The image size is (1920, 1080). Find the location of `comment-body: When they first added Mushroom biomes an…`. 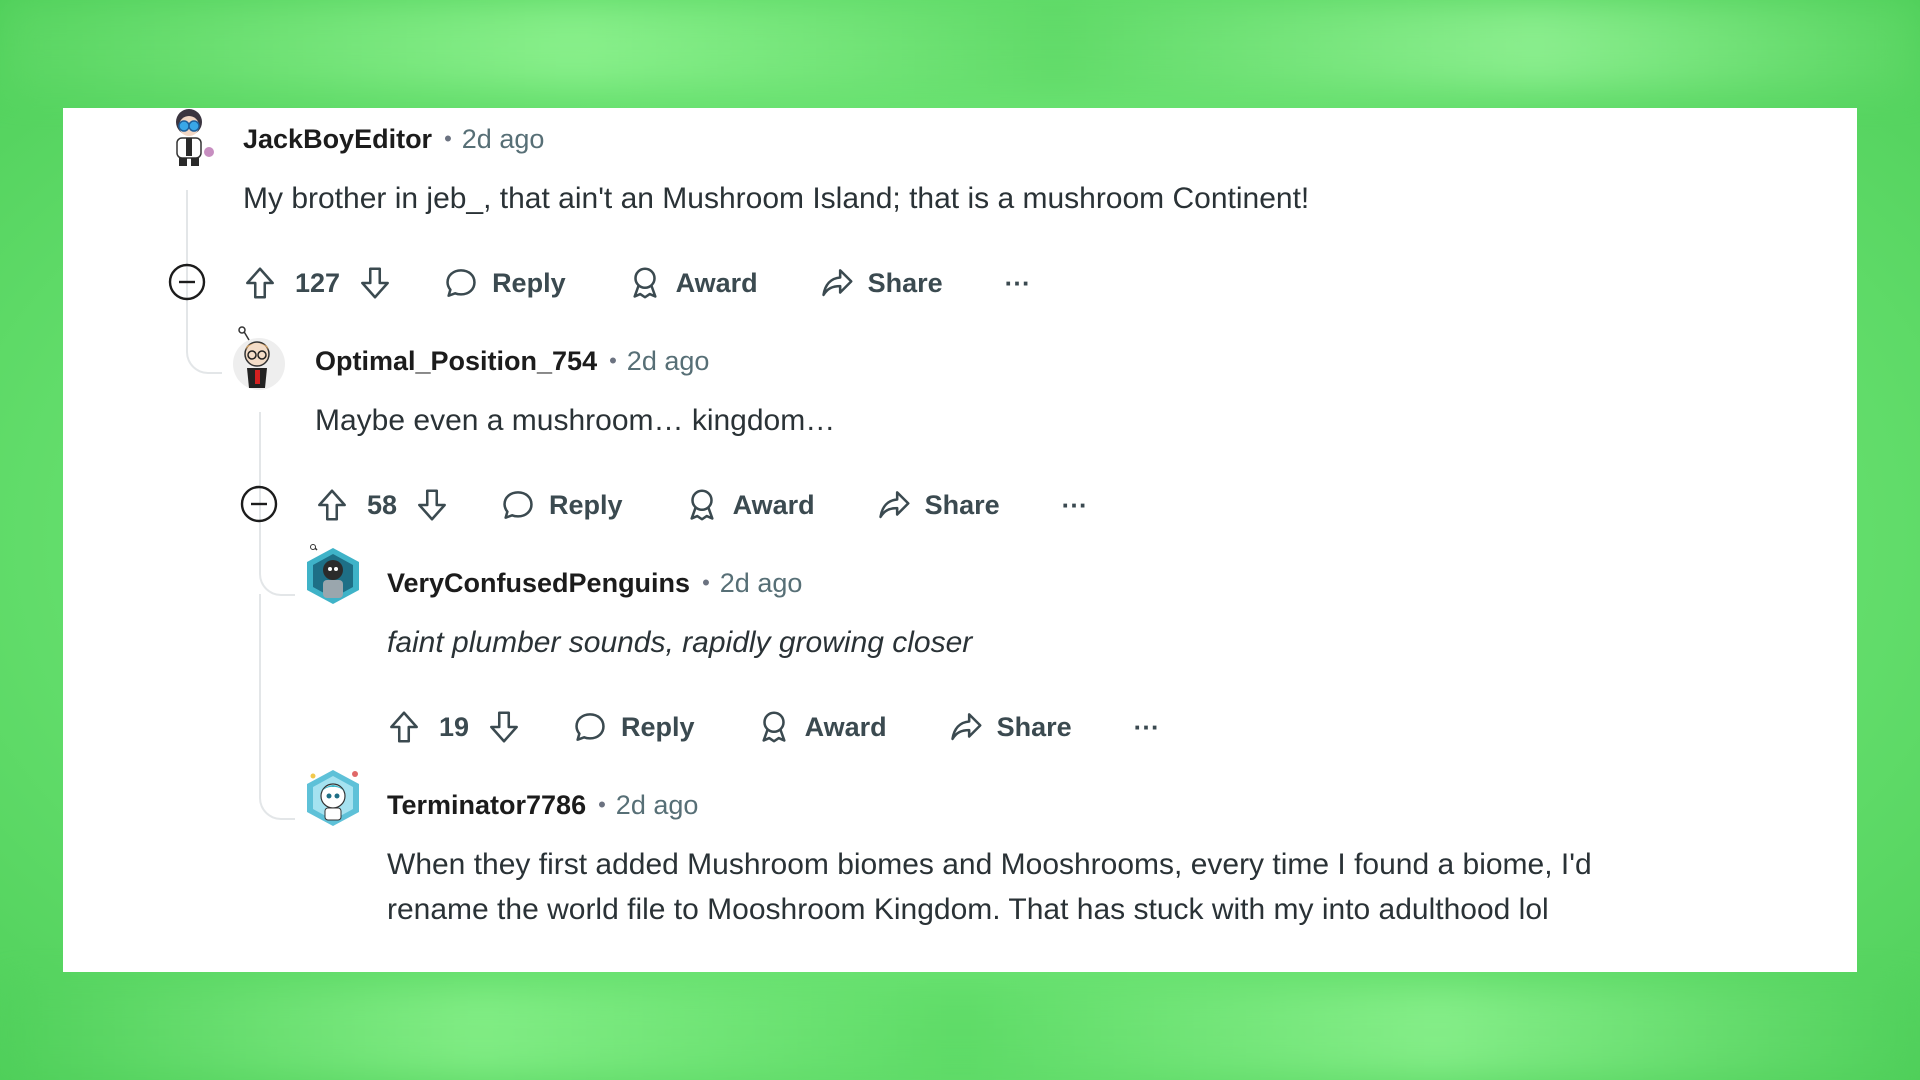

comment-body: When they first added Mushroom biomes an… is located at coordinates (989, 887).